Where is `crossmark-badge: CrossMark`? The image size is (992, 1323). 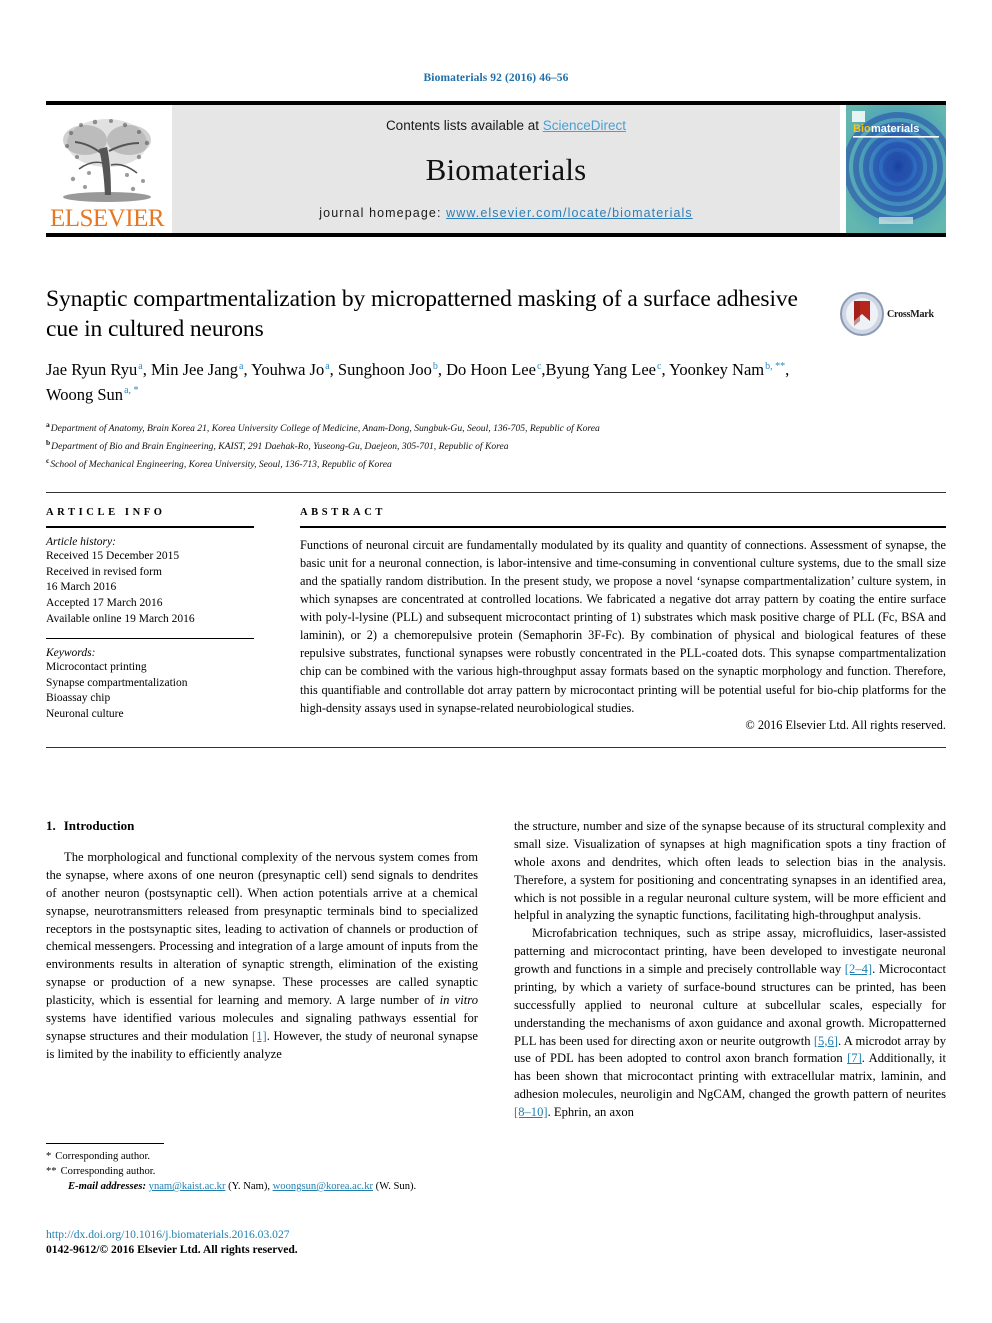
crossmark-badge: CrossMark is located at coordinates (894, 314).